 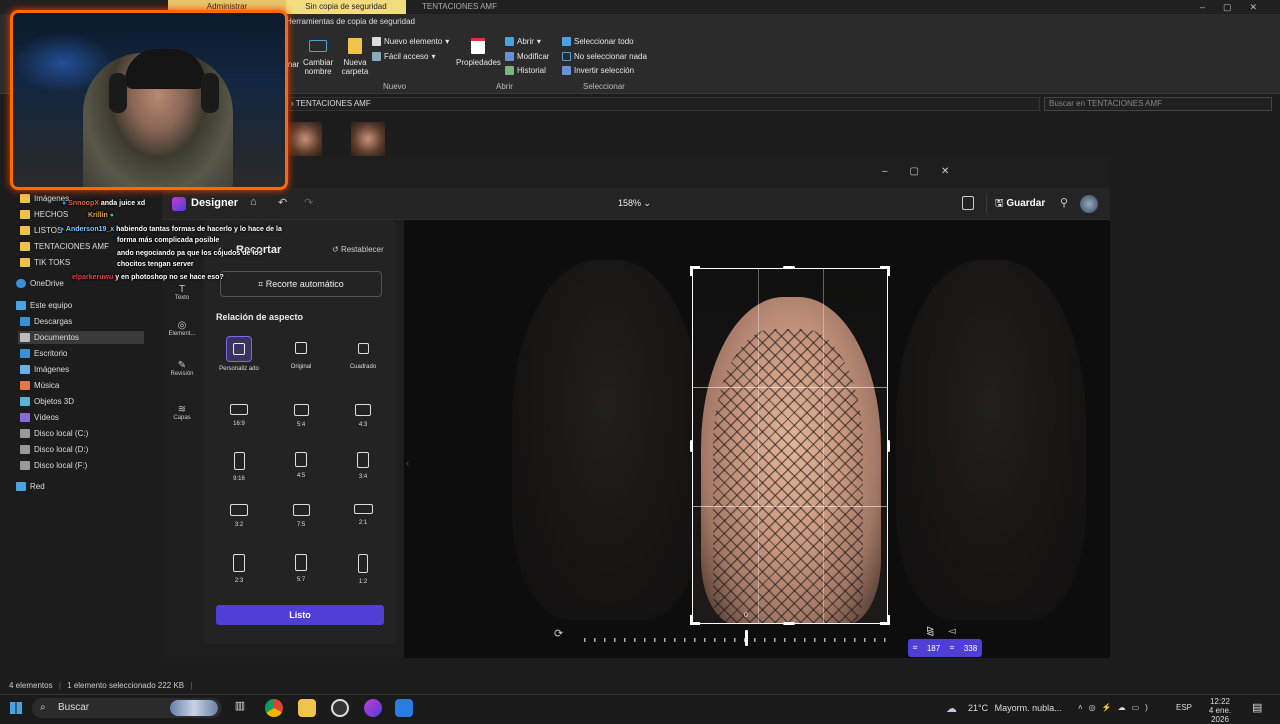 I want to click on nav-item-onedrive: OneDrive, so click(x=40, y=283).